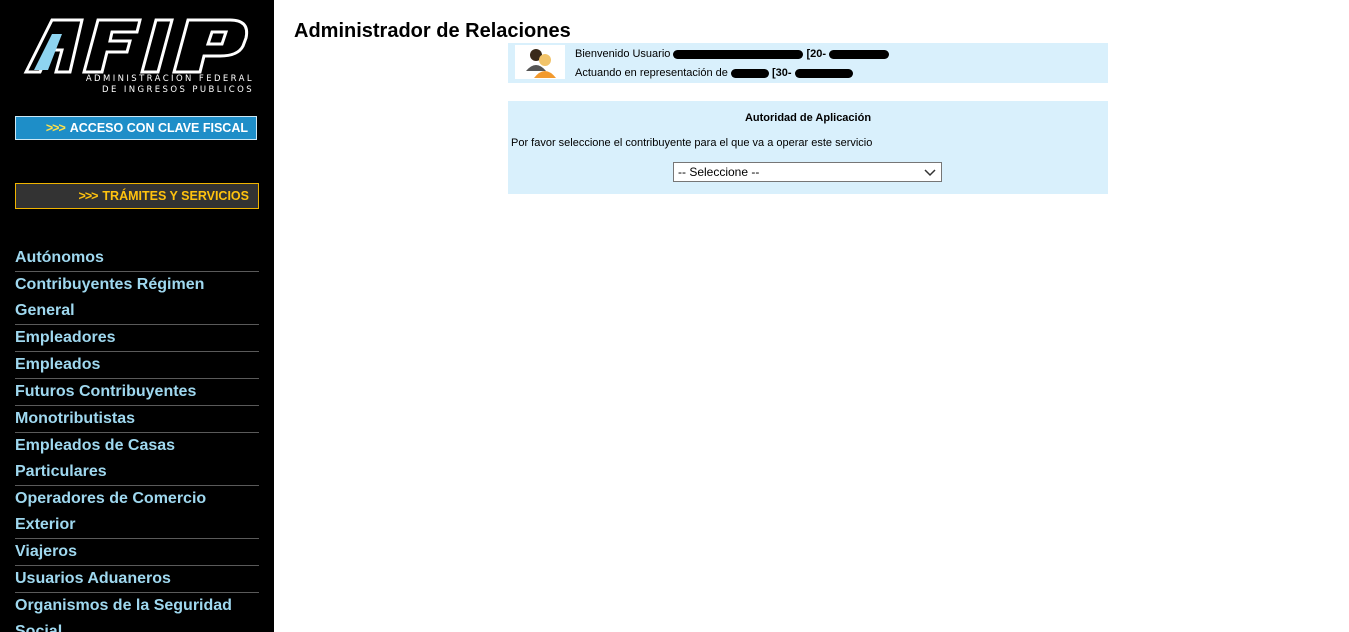 The height and width of the screenshot is (632, 1349). I want to click on redacted-company-cuit, so click(823, 73).